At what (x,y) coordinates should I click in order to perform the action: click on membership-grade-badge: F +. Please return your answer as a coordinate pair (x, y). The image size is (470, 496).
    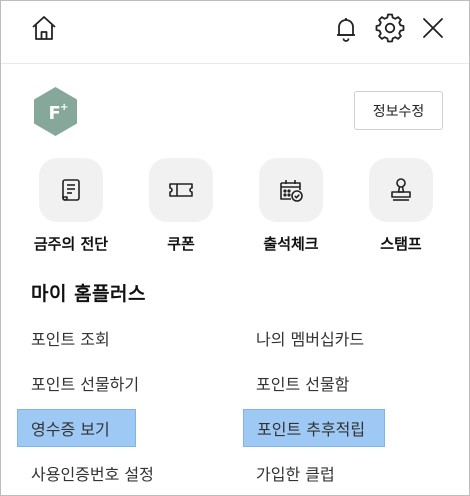
    Looking at the image, I should click on (55, 111).